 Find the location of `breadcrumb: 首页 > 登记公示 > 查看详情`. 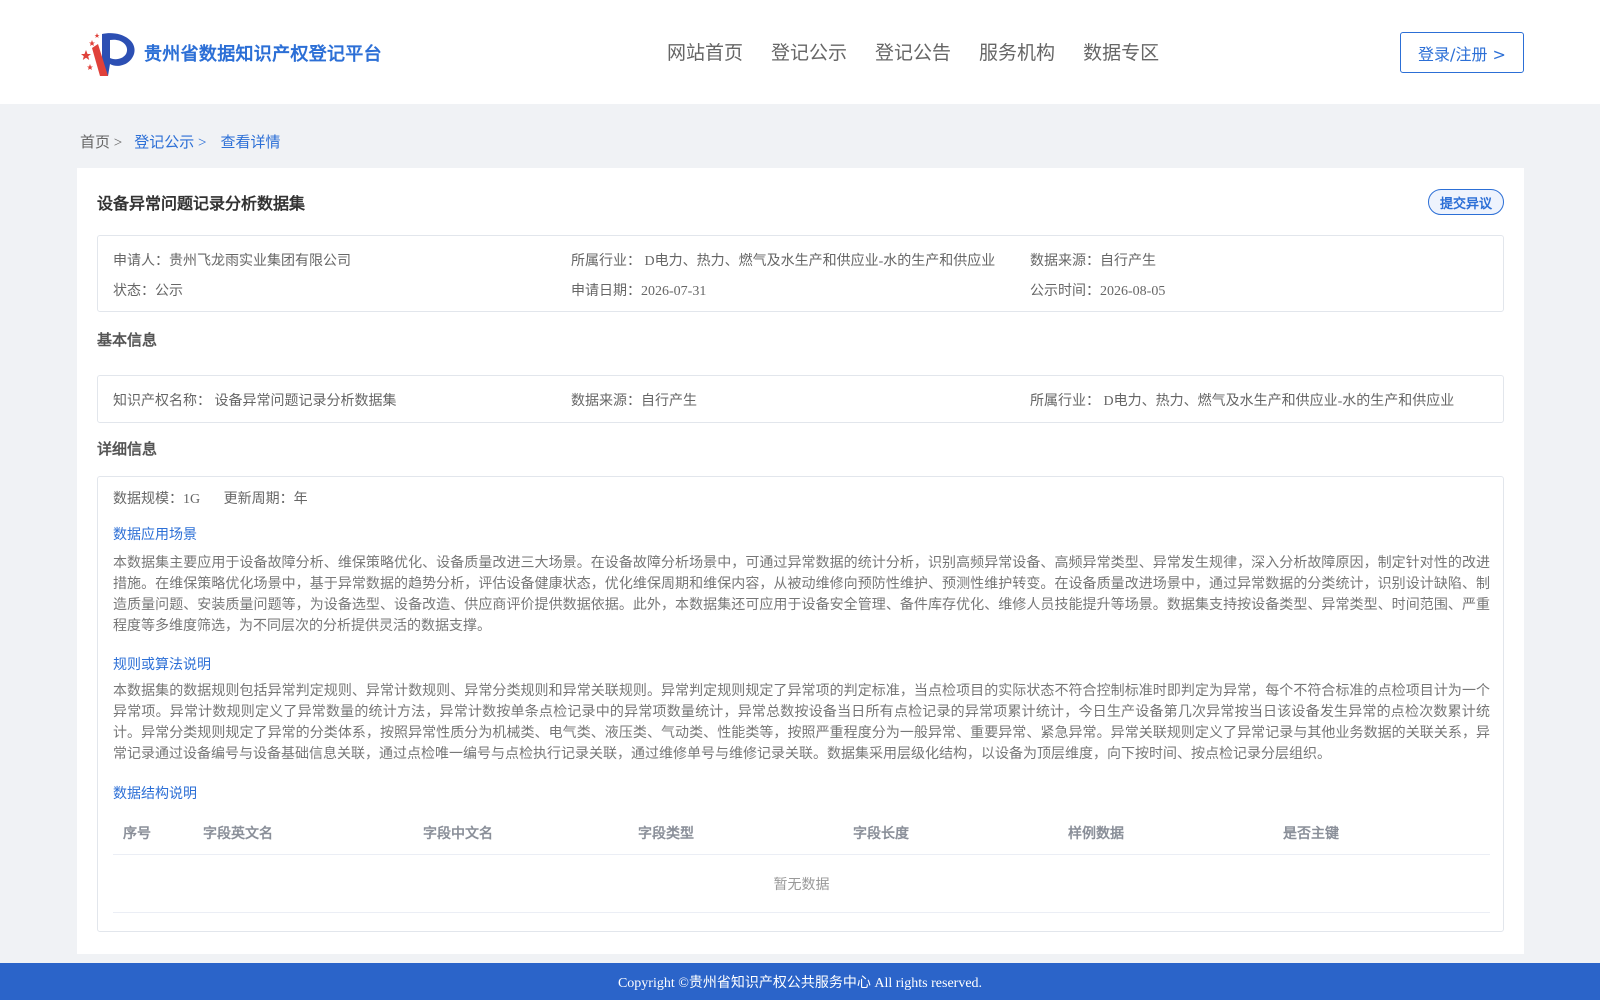

breadcrumb: 首页 > 登记公示 > 查看详情 is located at coordinates (180, 141).